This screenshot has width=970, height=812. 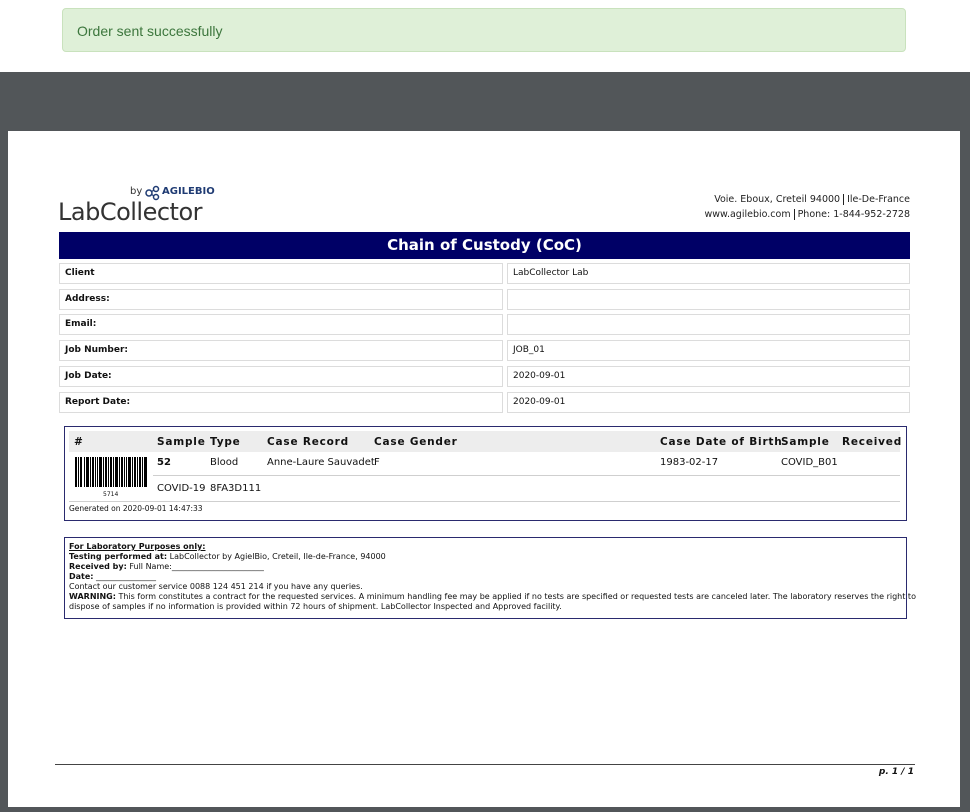 What do you see at coordinates (281, 324) in the screenshot?
I see `field-label-email: Email:` at bounding box center [281, 324].